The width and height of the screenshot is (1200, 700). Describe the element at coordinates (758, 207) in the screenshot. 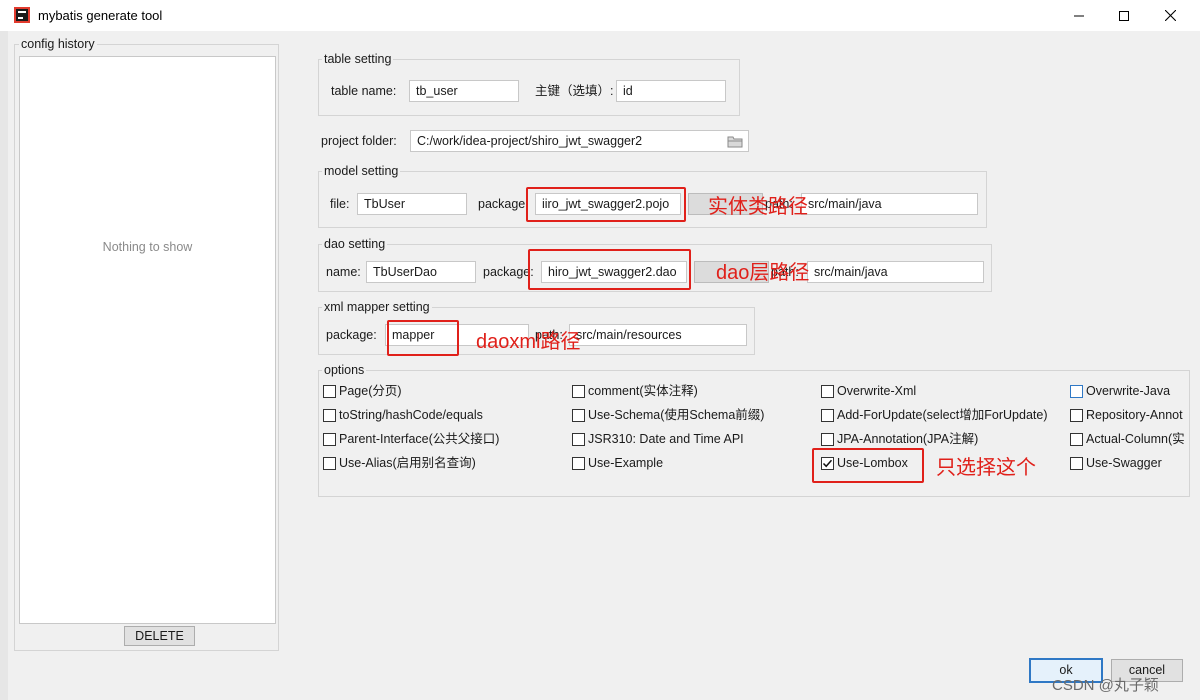

I see `annotation-entity-path: 实体类路径` at that location.